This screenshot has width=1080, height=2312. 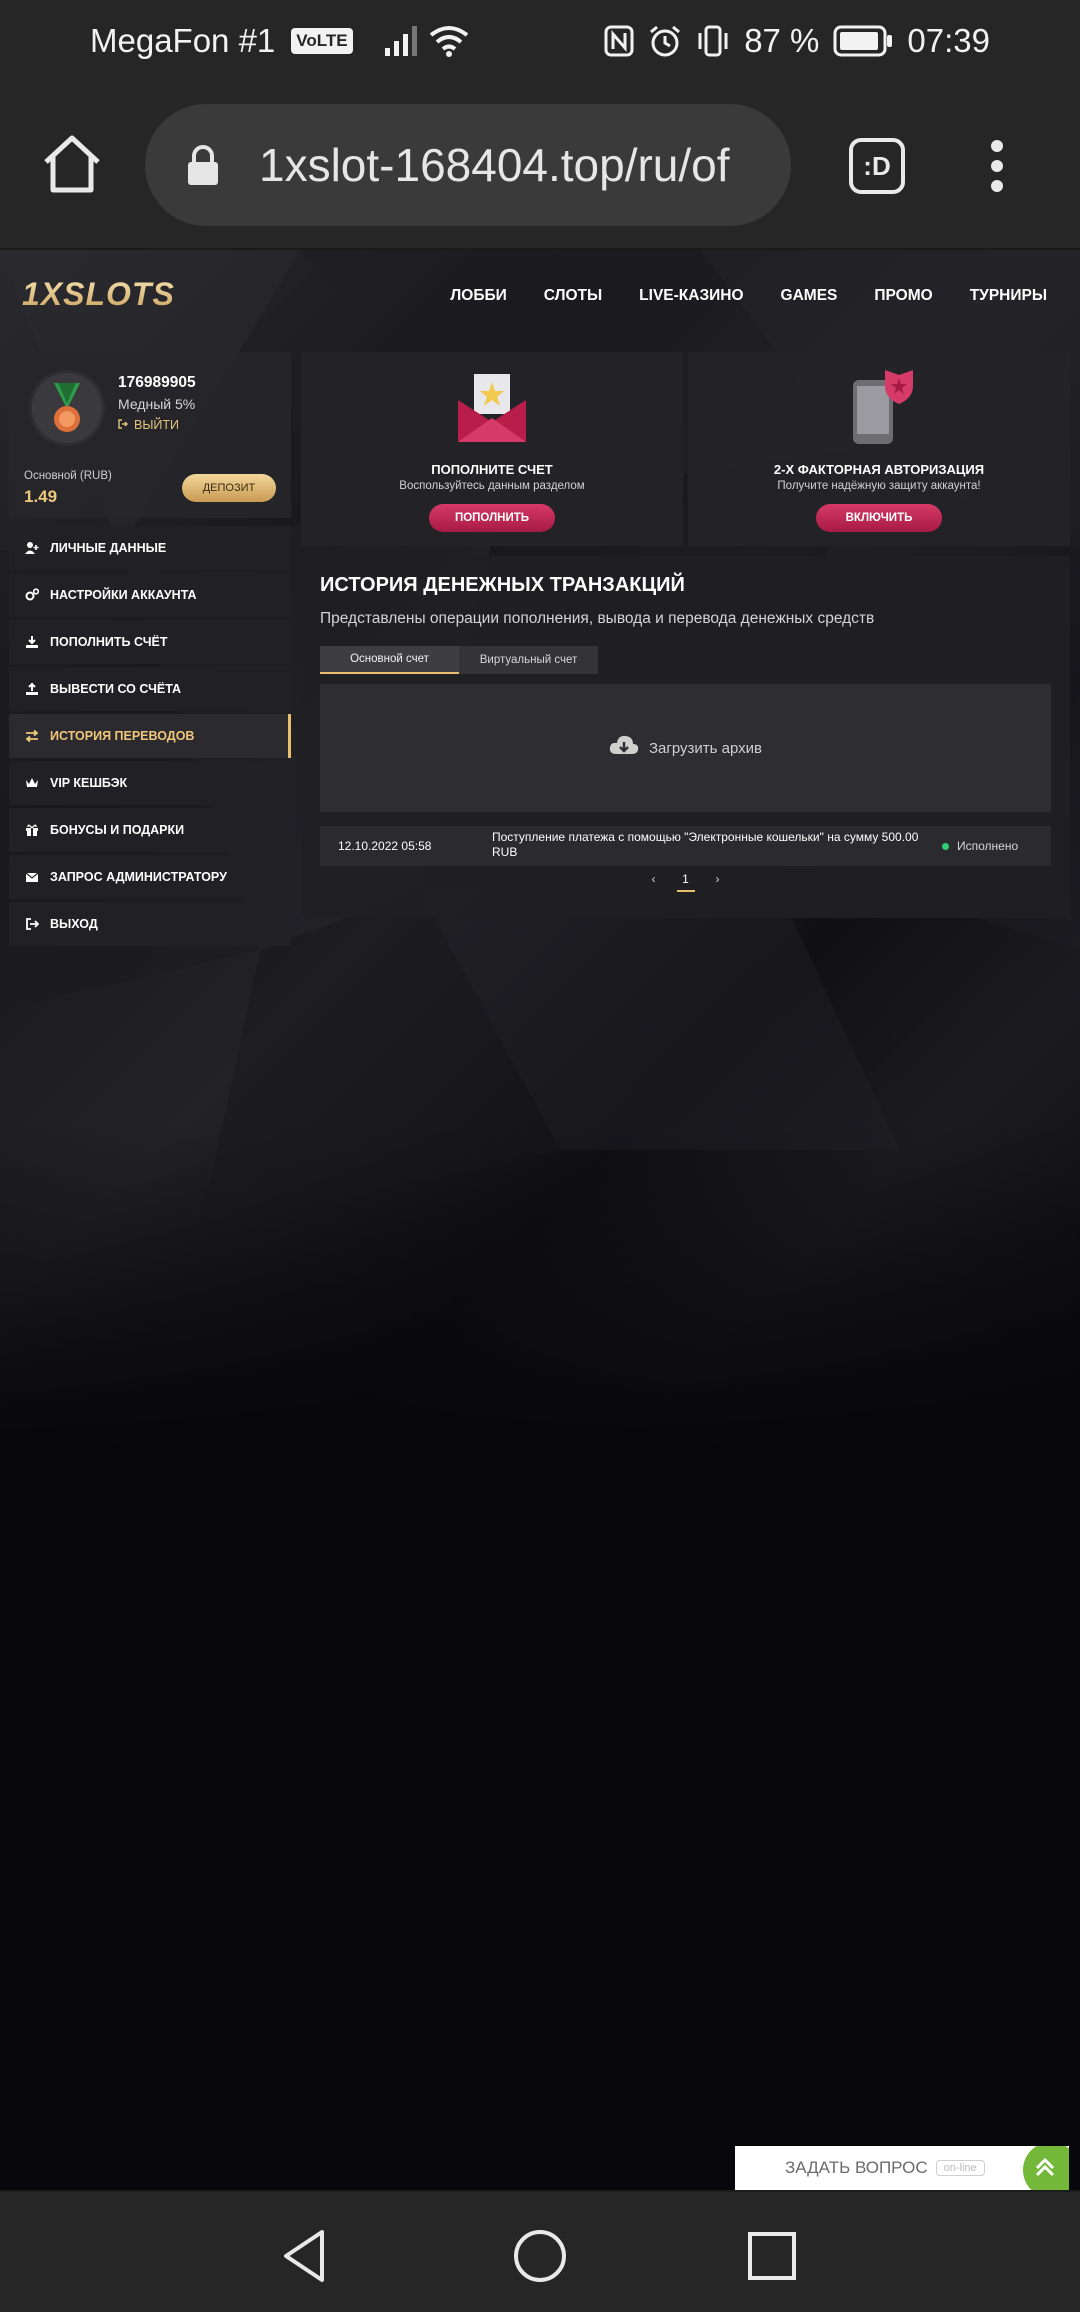 I want to click on account-tabs: Основной счет Виртуальный счет, so click(x=459, y=660).